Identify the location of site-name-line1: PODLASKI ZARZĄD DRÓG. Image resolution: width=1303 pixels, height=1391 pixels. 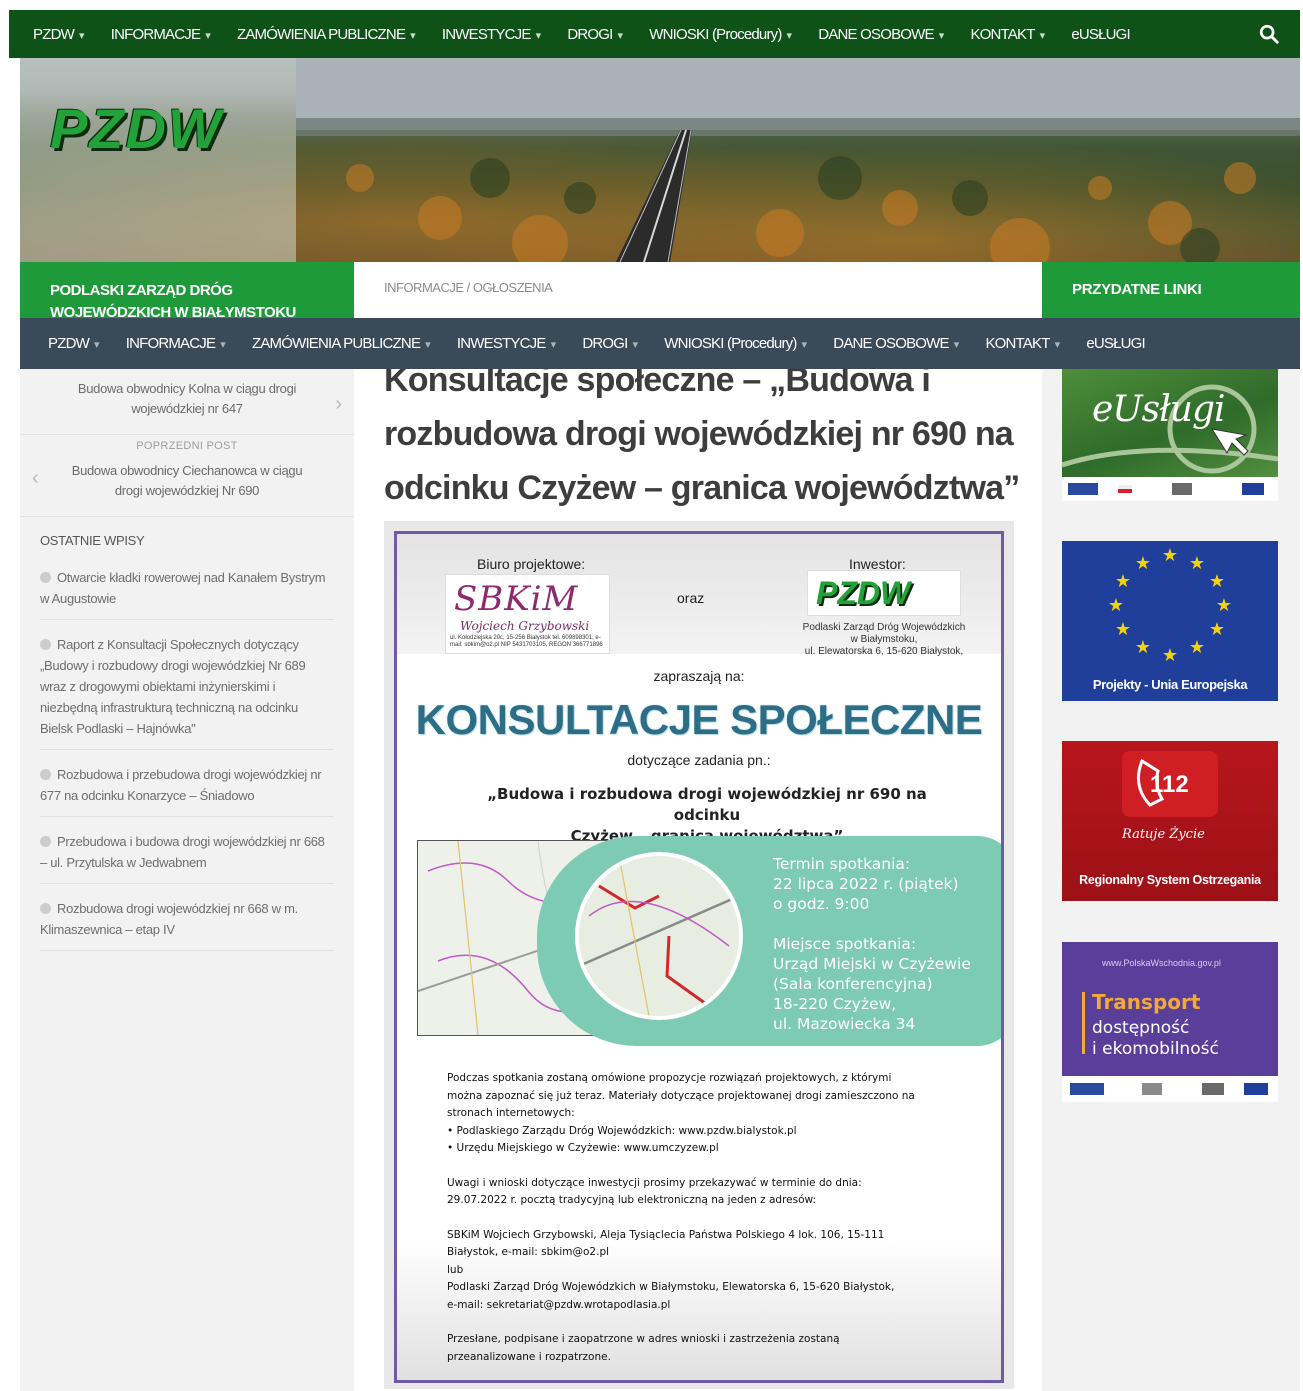
(141, 290).